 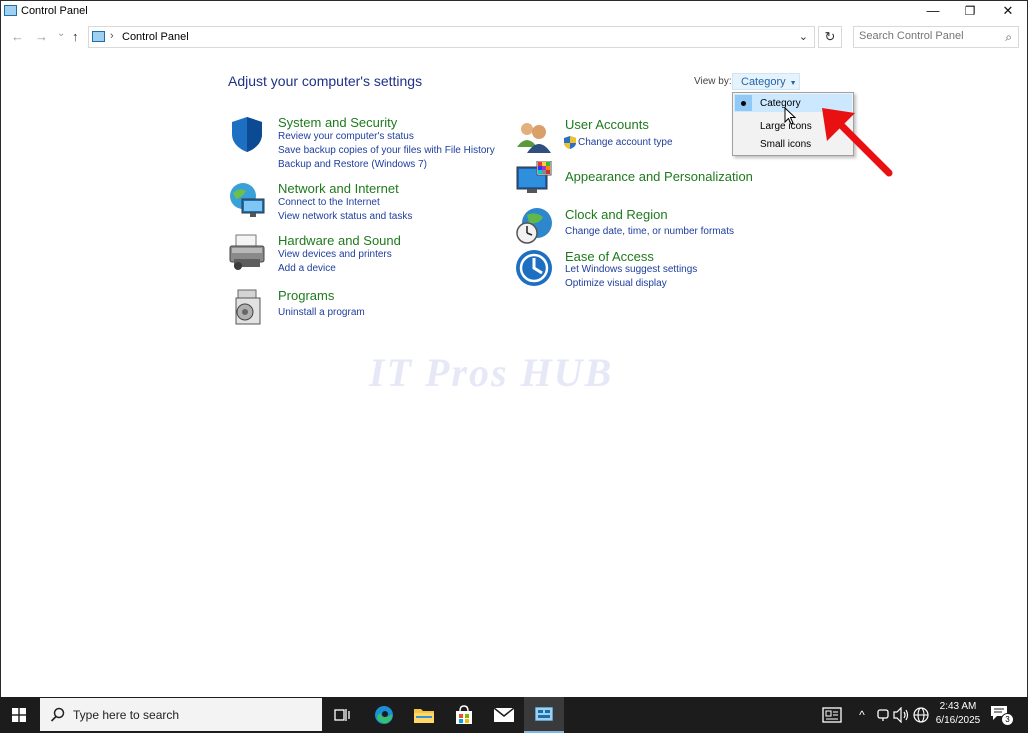 What do you see at coordinates (625, 142) in the screenshot?
I see `link-change-account-type: Change account type` at bounding box center [625, 142].